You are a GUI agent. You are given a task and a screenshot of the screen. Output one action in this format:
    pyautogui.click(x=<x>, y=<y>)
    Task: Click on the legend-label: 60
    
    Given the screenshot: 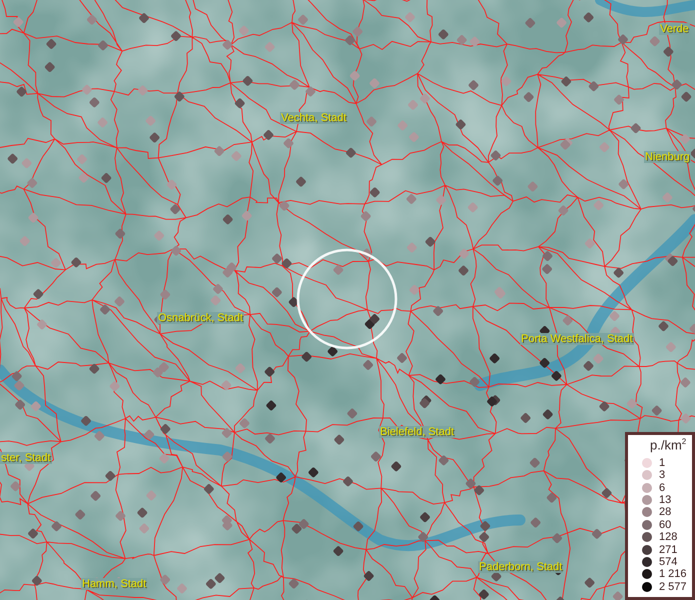 What is the action you would take?
    pyautogui.click(x=665, y=524)
    